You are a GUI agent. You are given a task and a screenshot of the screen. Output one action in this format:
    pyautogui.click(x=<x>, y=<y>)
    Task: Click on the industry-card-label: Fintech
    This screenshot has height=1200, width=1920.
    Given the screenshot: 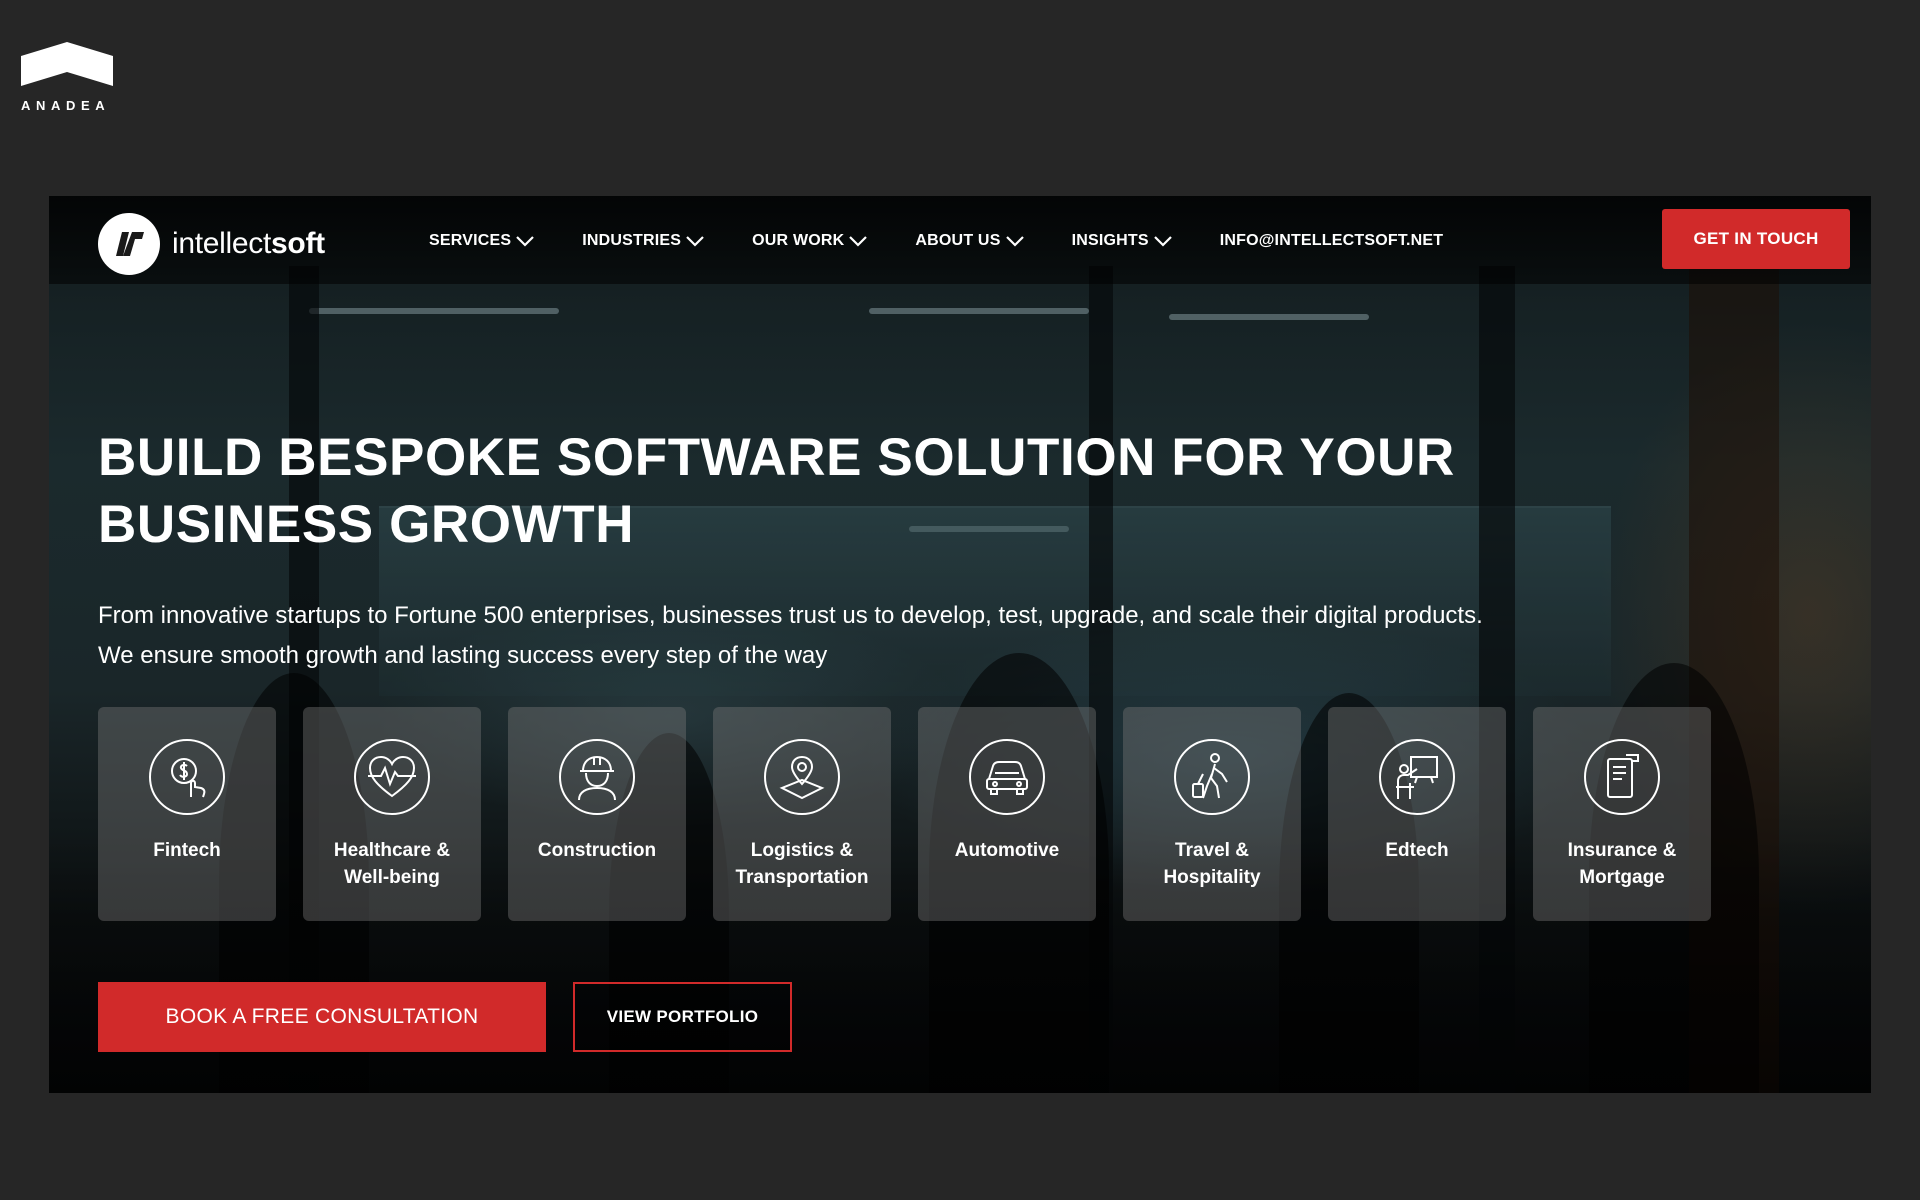 What is the action you would take?
    pyautogui.click(x=187, y=850)
    